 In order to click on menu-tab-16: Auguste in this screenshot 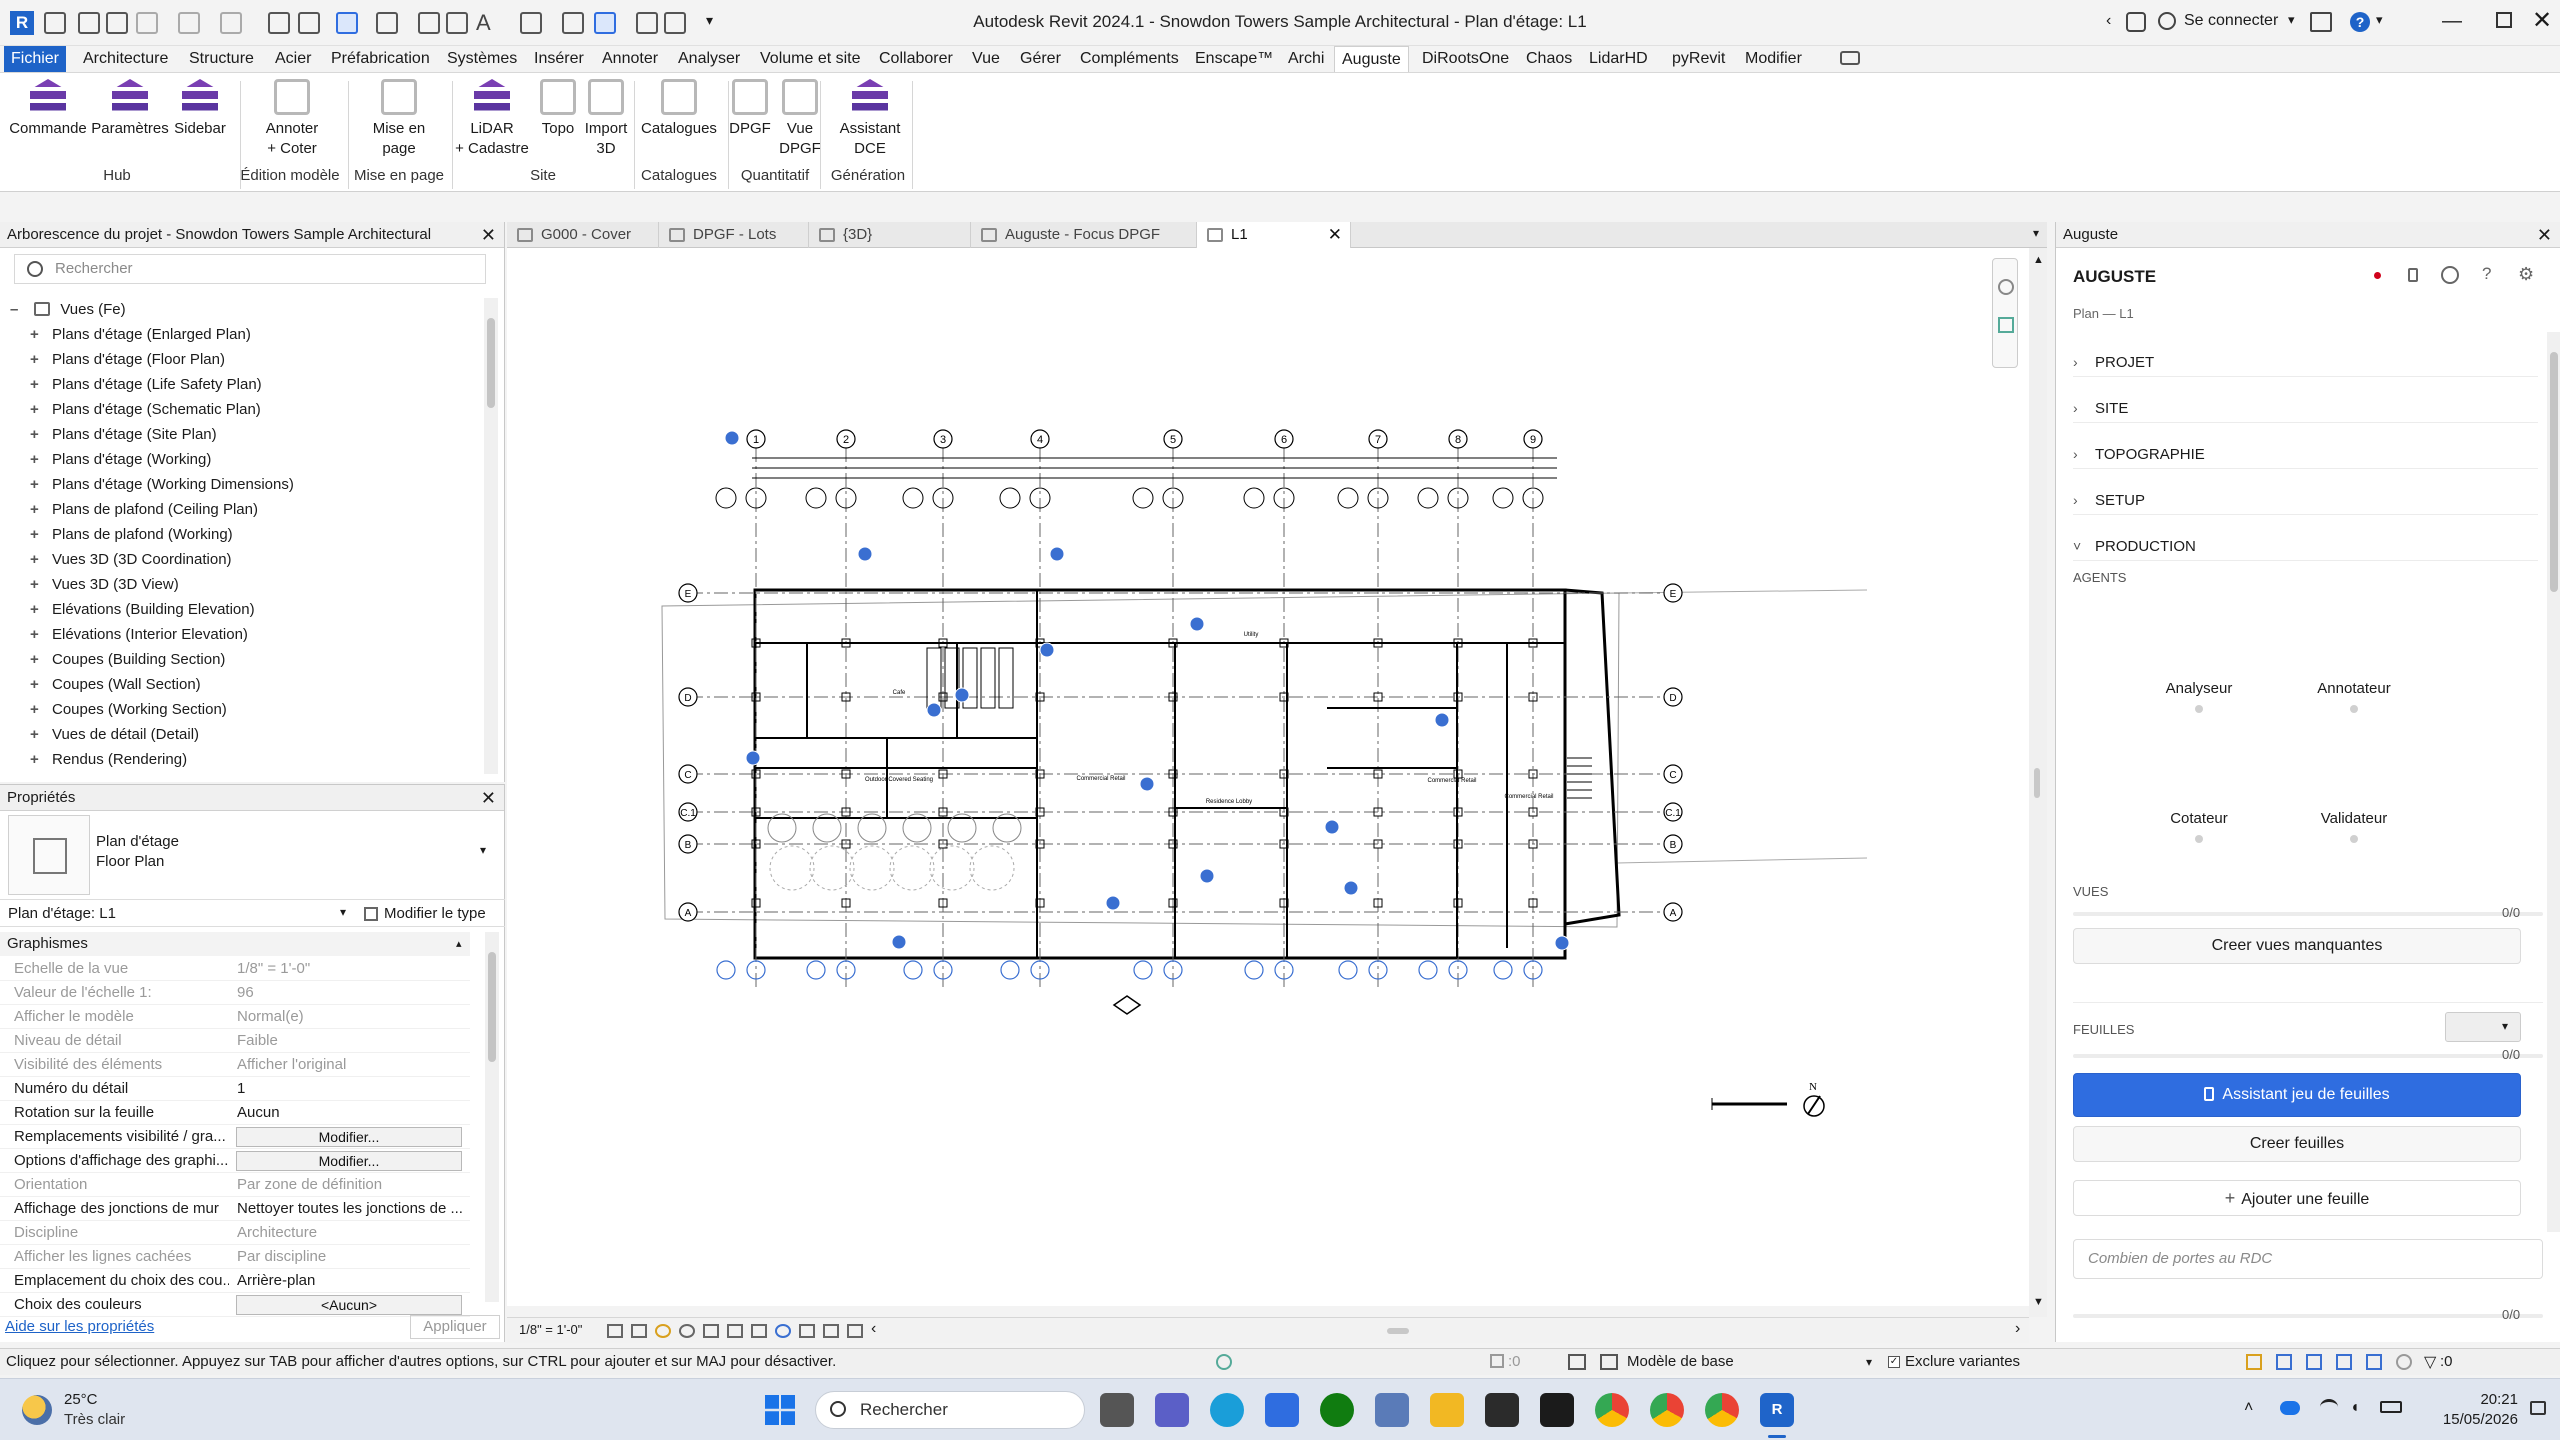, I will do `click(1371, 59)`.